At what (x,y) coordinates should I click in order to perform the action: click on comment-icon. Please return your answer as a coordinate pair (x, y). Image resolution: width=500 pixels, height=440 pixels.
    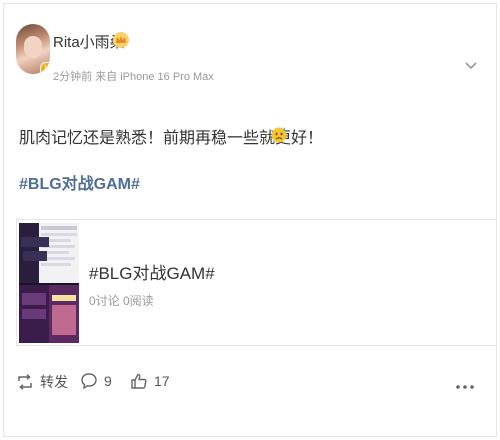
    Looking at the image, I should click on (89, 381).